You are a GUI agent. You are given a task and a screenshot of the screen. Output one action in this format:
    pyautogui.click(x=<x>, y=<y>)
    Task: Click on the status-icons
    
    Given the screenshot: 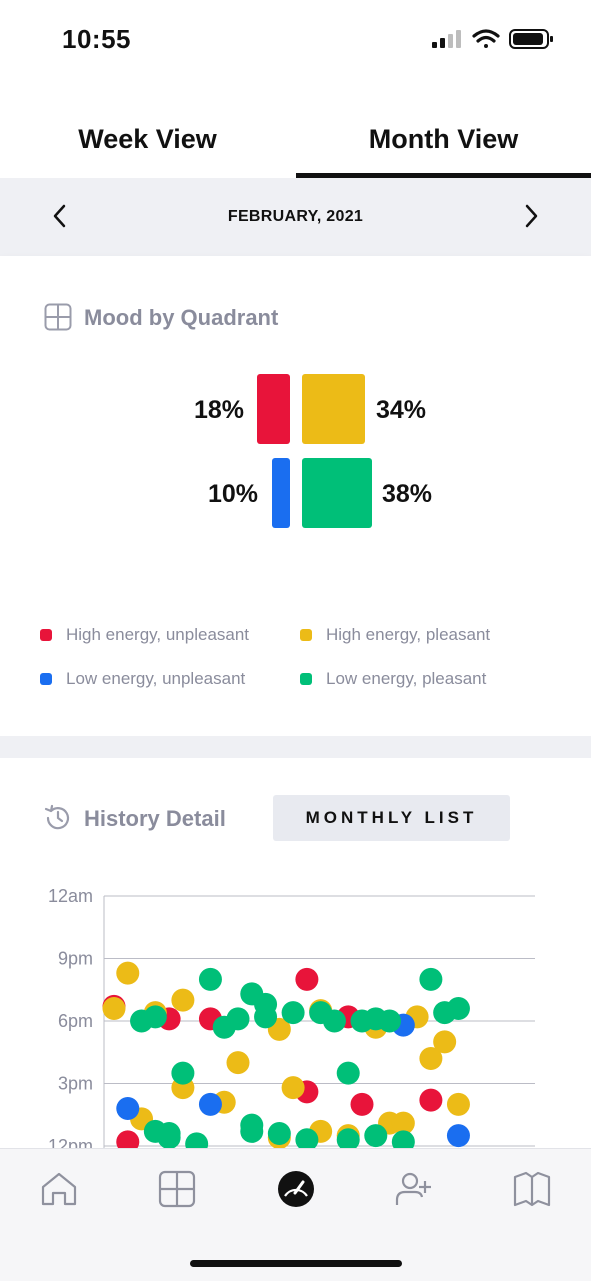 What is the action you would take?
    pyautogui.click(x=492, y=39)
    